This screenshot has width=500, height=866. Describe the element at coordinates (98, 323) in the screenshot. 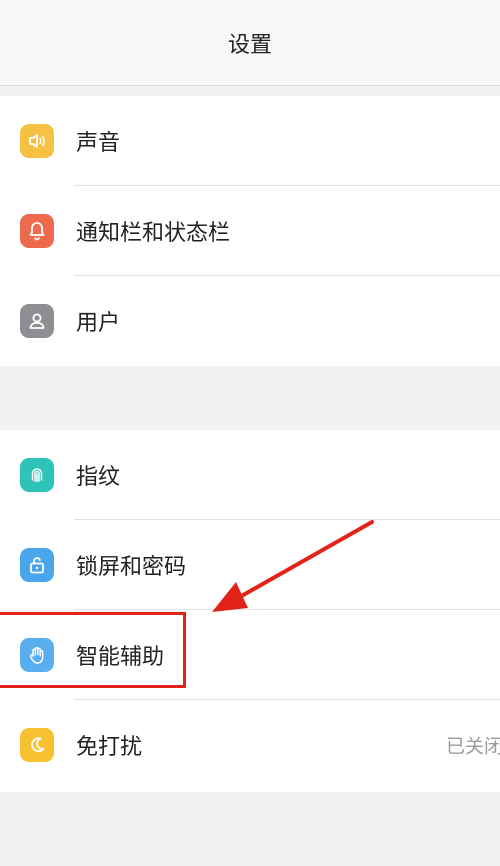

I see `settings-item-label: 用户` at that location.